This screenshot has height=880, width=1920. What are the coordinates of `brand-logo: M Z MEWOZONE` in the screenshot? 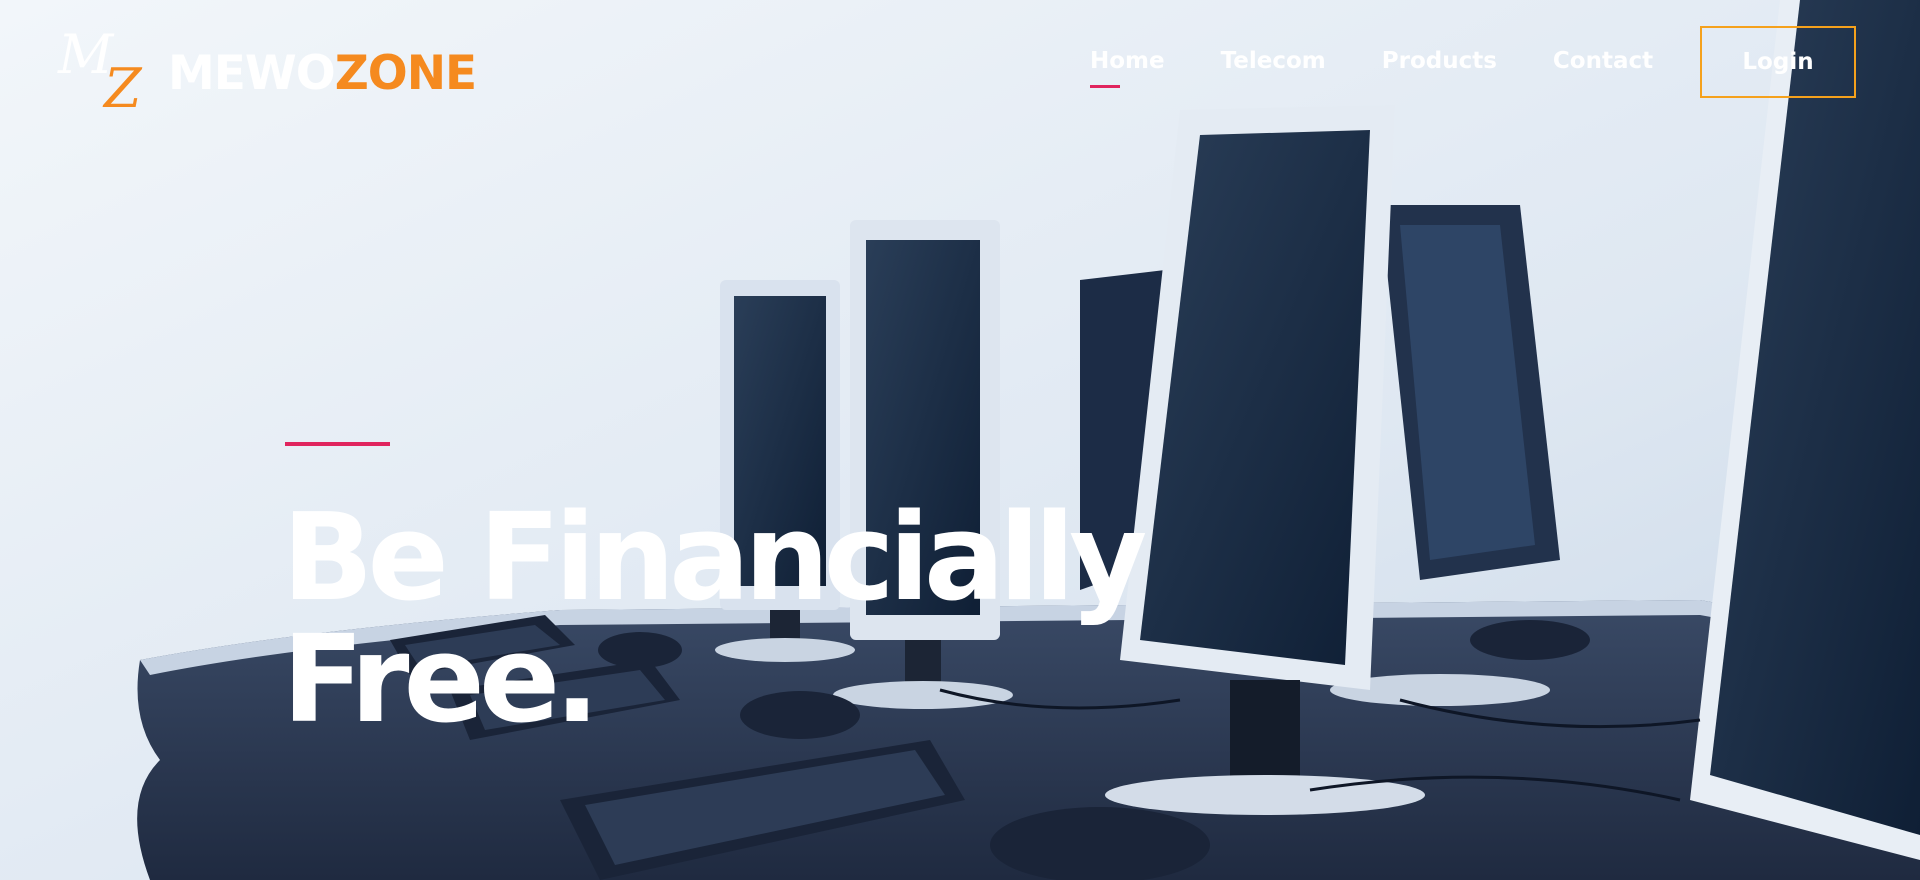 It's located at (267, 73).